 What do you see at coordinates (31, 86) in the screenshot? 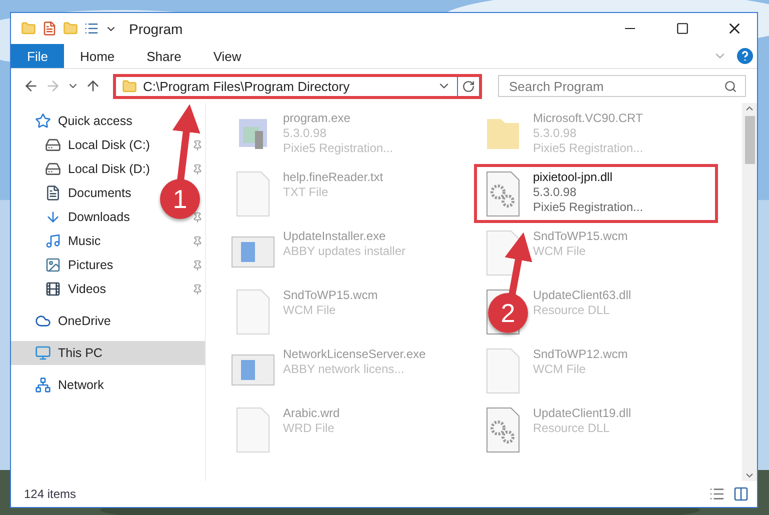
I see `back-button` at bounding box center [31, 86].